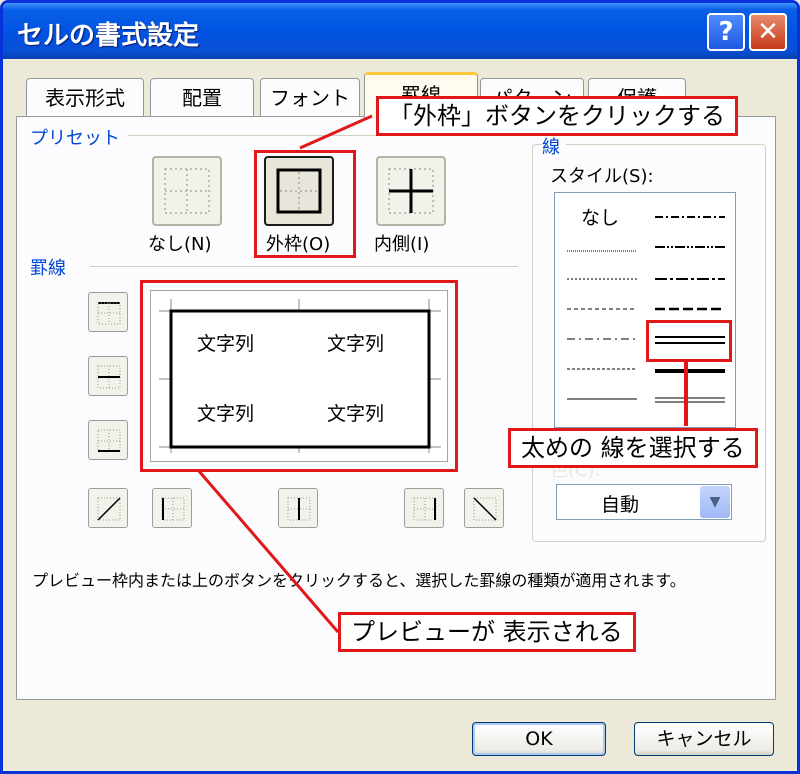 This screenshot has width=800, height=774. I want to click on line-style-swatches, so click(645, 310).